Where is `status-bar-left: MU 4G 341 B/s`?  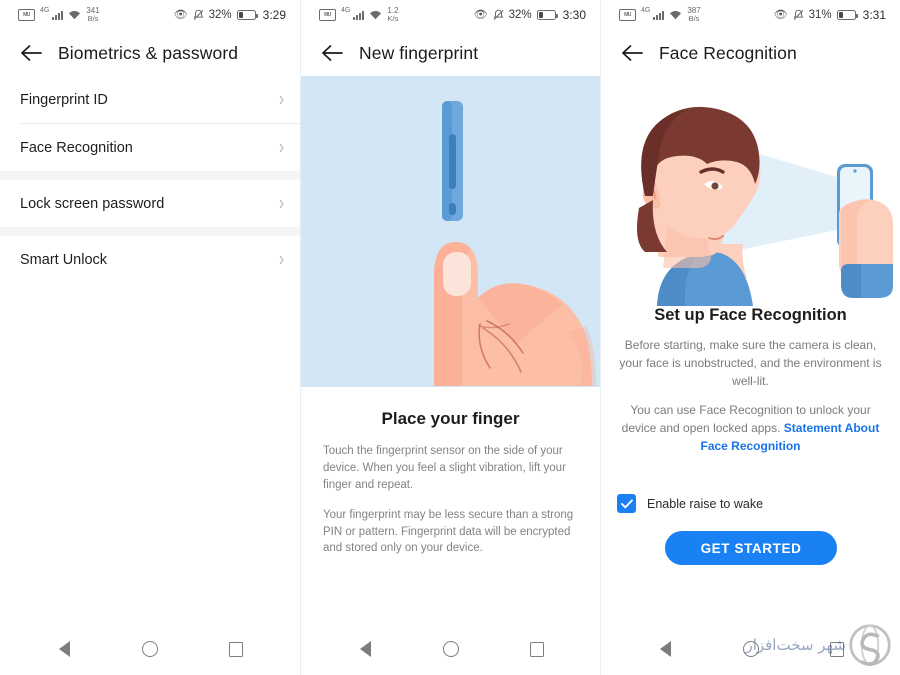
status-bar-left: MU 4G 341 B/s is located at coordinates (59, 15).